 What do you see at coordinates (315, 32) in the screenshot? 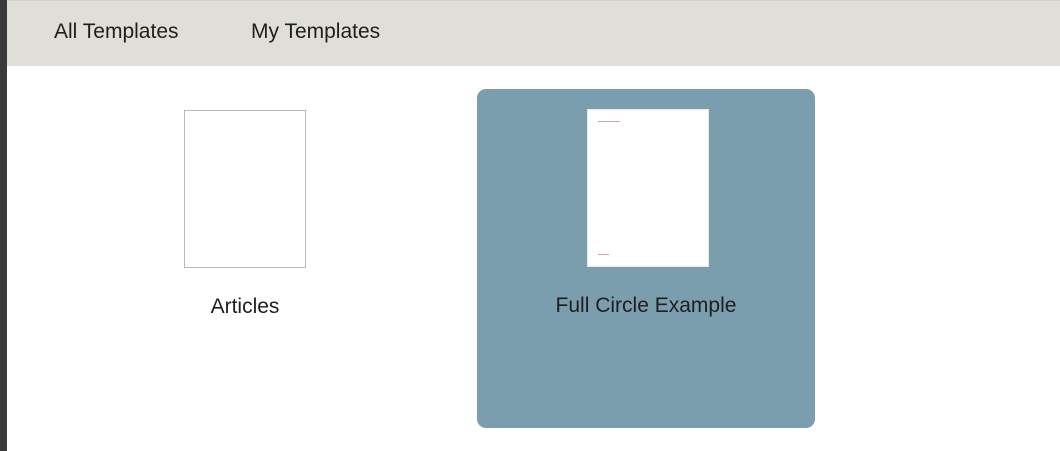
I see `tab-my-templates: My Templates` at bounding box center [315, 32].